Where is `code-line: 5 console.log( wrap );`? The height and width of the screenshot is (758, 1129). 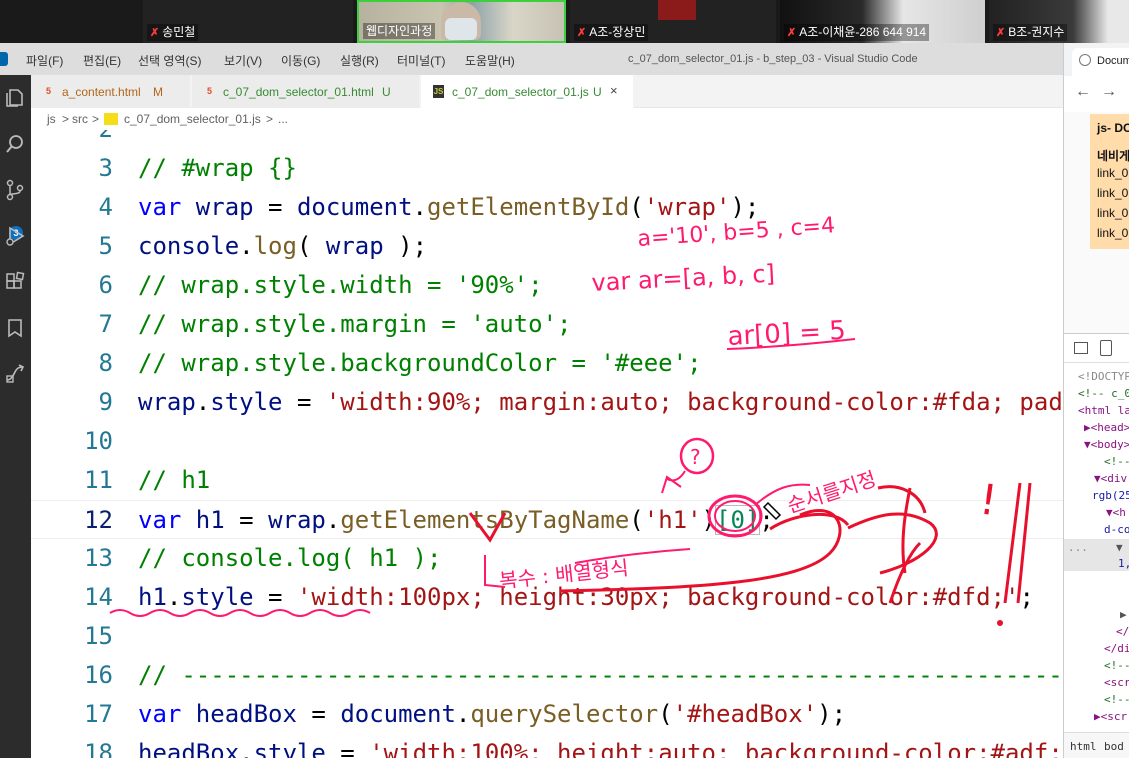 code-line: 5 console.log( wrap ); is located at coordinates (547, 246).